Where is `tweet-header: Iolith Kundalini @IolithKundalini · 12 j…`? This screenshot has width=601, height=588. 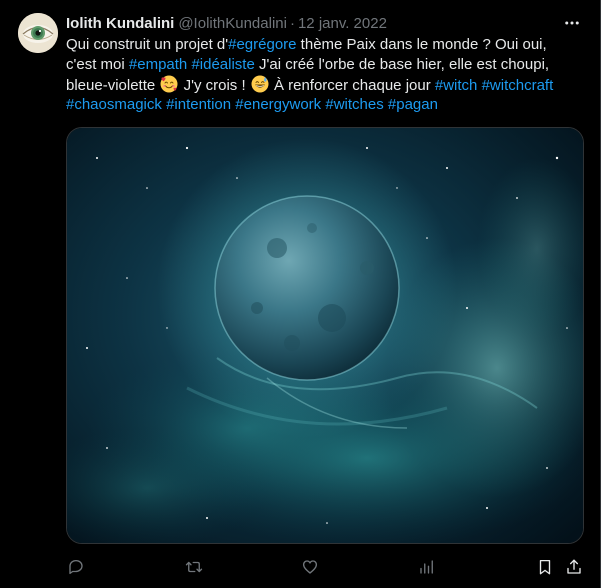
tweet-header: Iolith Kundalini @IolithKundalini · 12 j… is located at coordinates (226, 23).